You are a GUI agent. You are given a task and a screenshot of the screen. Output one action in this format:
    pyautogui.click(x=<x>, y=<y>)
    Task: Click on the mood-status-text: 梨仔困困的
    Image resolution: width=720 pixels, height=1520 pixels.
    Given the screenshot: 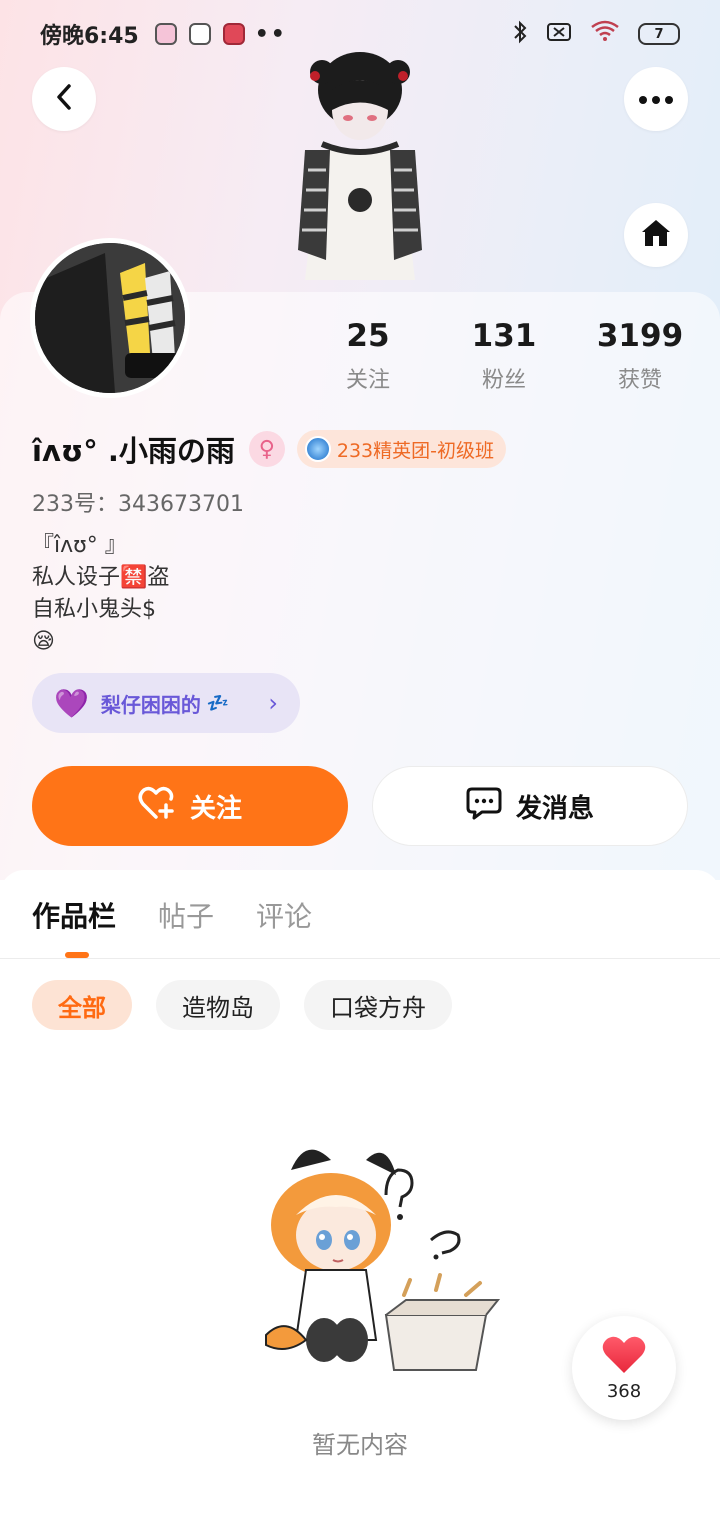 What is the action you would take?
    pyautogui.click(x=150, y=704)
    